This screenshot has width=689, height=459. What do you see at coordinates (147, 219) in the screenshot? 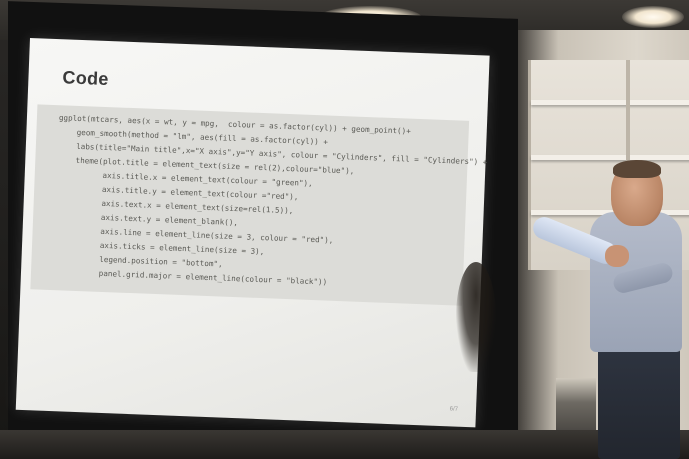
I see `code-line: axis.text.y = element_blank(),` at bounding box center [147, 219].